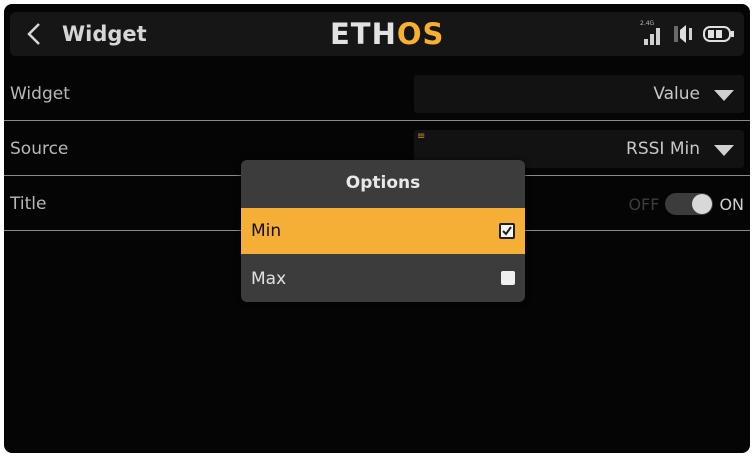 The image size is (754, 457). I want to click on title-toggle: OFF ON, so click(686, 204).